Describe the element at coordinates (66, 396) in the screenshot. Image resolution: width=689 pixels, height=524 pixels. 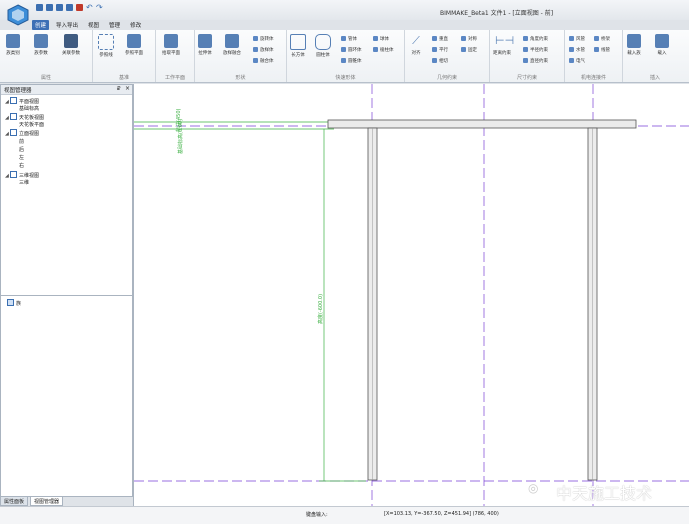
I see `family-browser-panel: 族` at that location.